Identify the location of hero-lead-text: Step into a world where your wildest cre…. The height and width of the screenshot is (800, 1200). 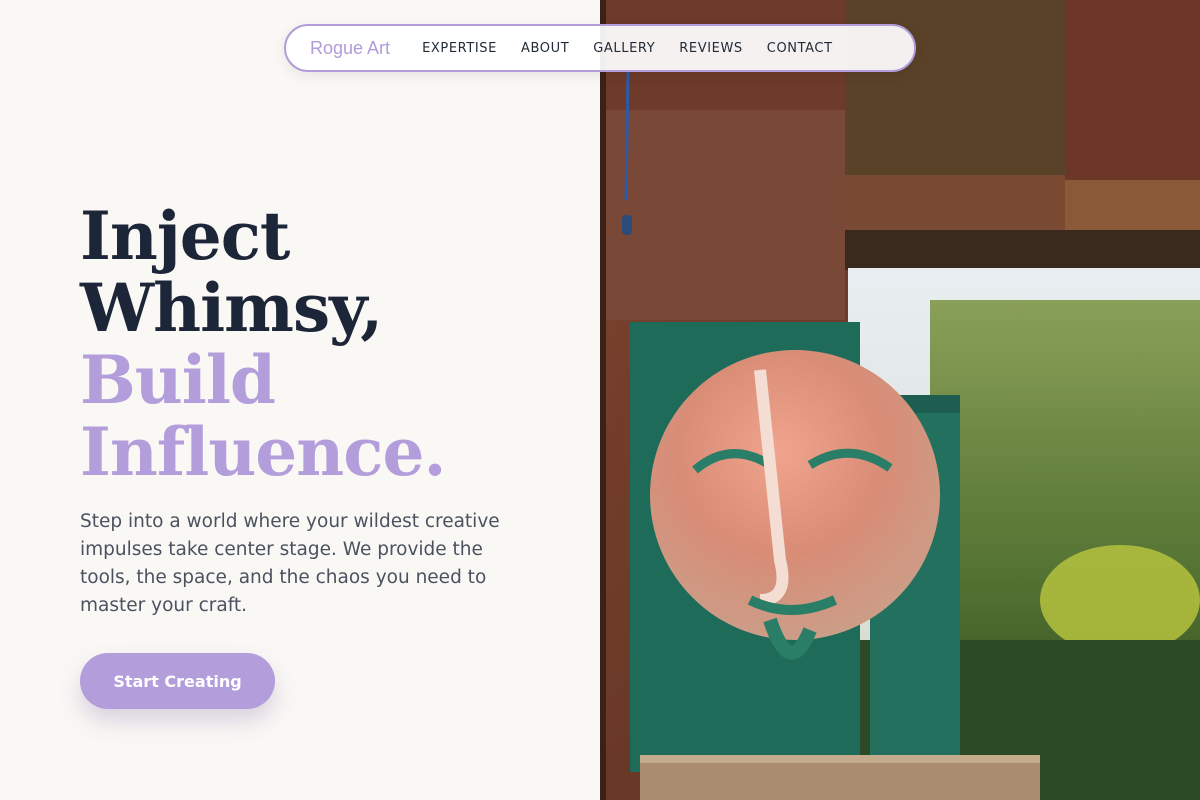
(290, 563).